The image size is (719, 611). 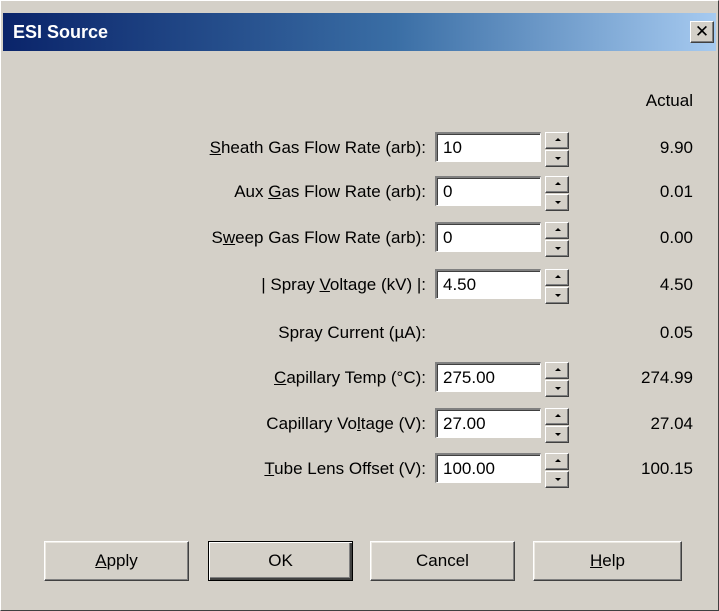 I want to click on capillary-voltage-actual: 27.04, so click(x=671, y=423).